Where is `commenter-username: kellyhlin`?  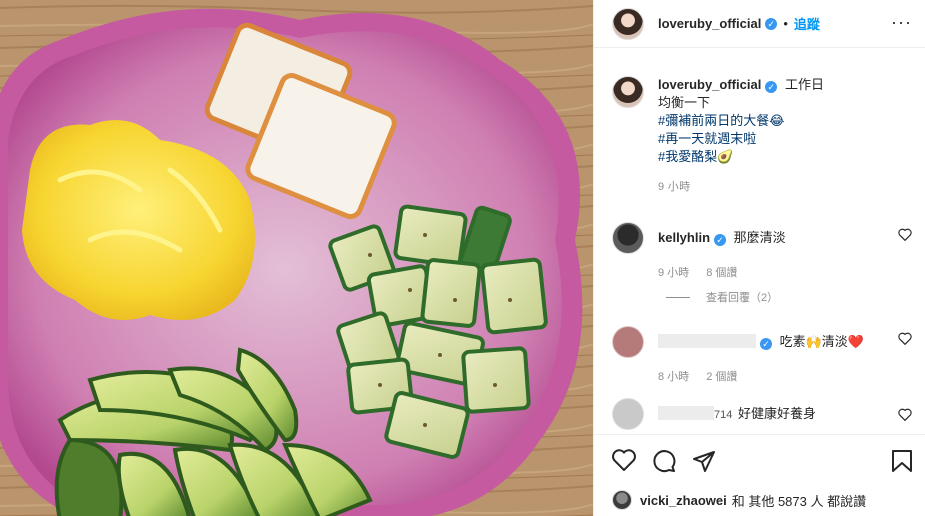
commenter-username: kellyhlin is located at coordinates (684, 237).